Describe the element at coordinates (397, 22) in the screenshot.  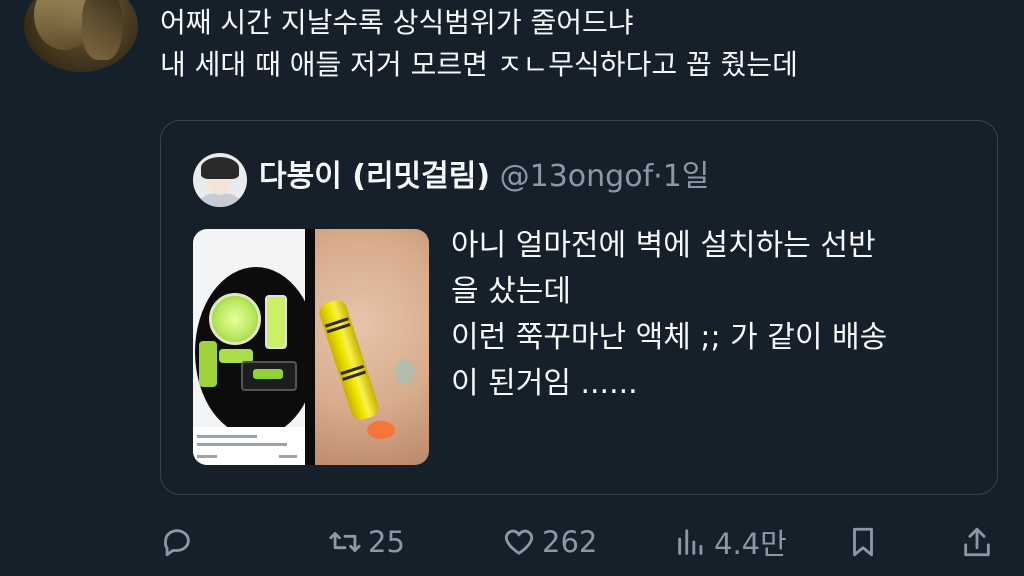
I see `tweet-text-line: 어째 시간 지날수록 상식범위가 줄어드냐` at that location.